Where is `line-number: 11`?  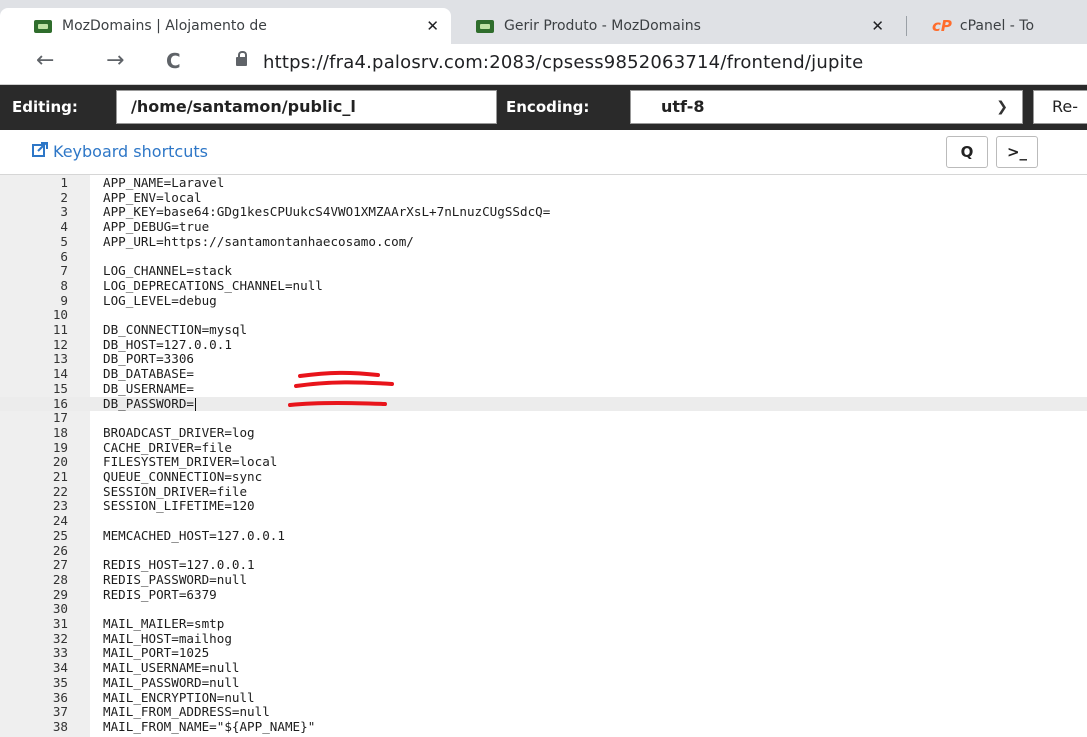
line-number: 11 is located at coordinates (60, 329).